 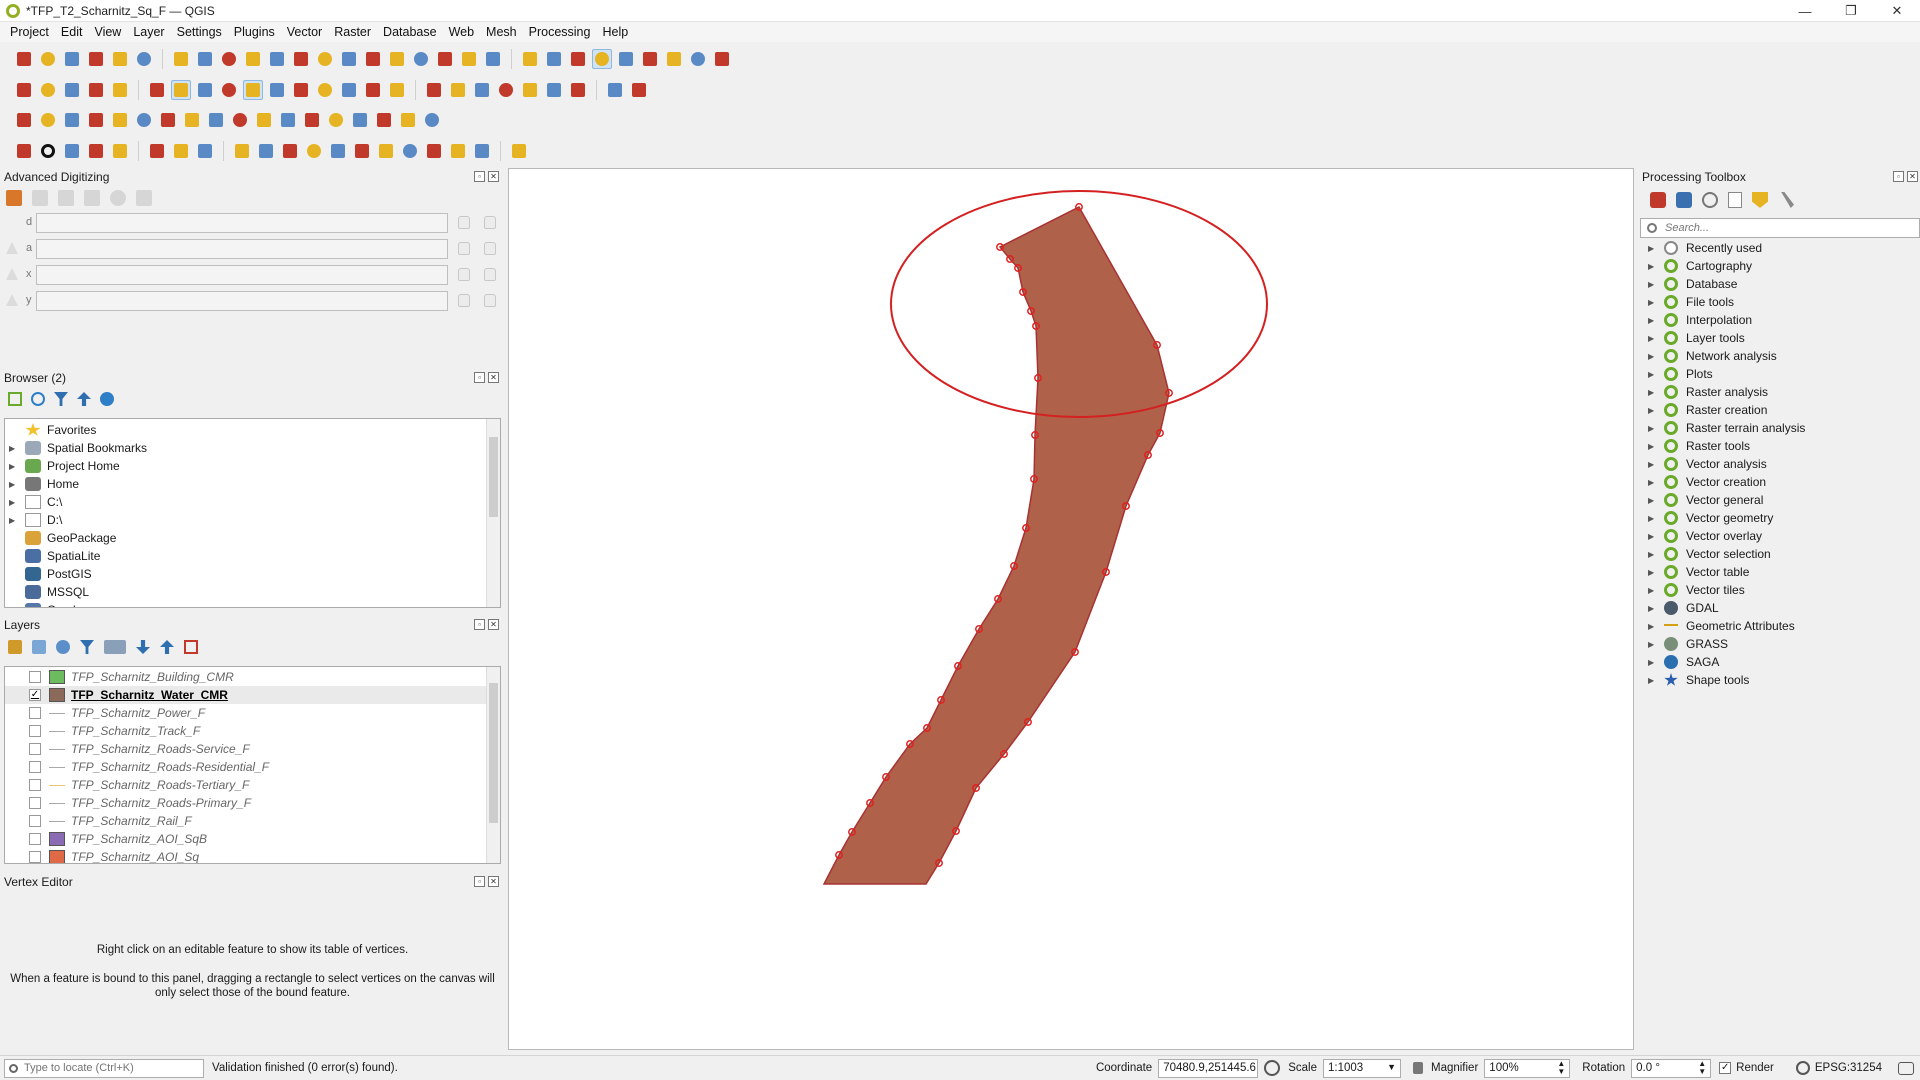 I want to click on menu-processing: Processing, so click(x=562, y=32).